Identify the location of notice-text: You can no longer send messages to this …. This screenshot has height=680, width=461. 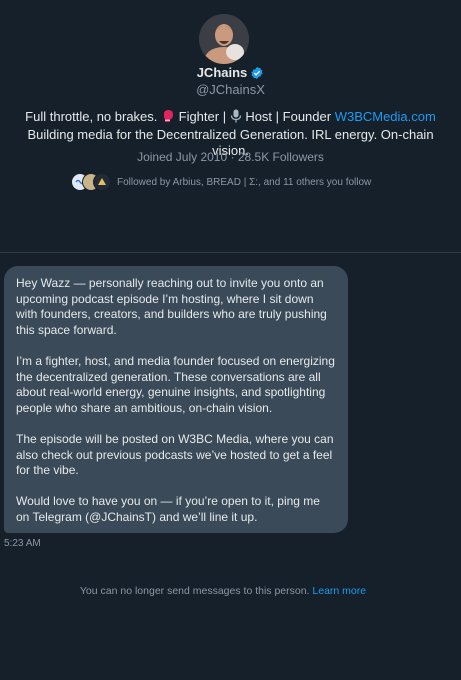
(196, 591).